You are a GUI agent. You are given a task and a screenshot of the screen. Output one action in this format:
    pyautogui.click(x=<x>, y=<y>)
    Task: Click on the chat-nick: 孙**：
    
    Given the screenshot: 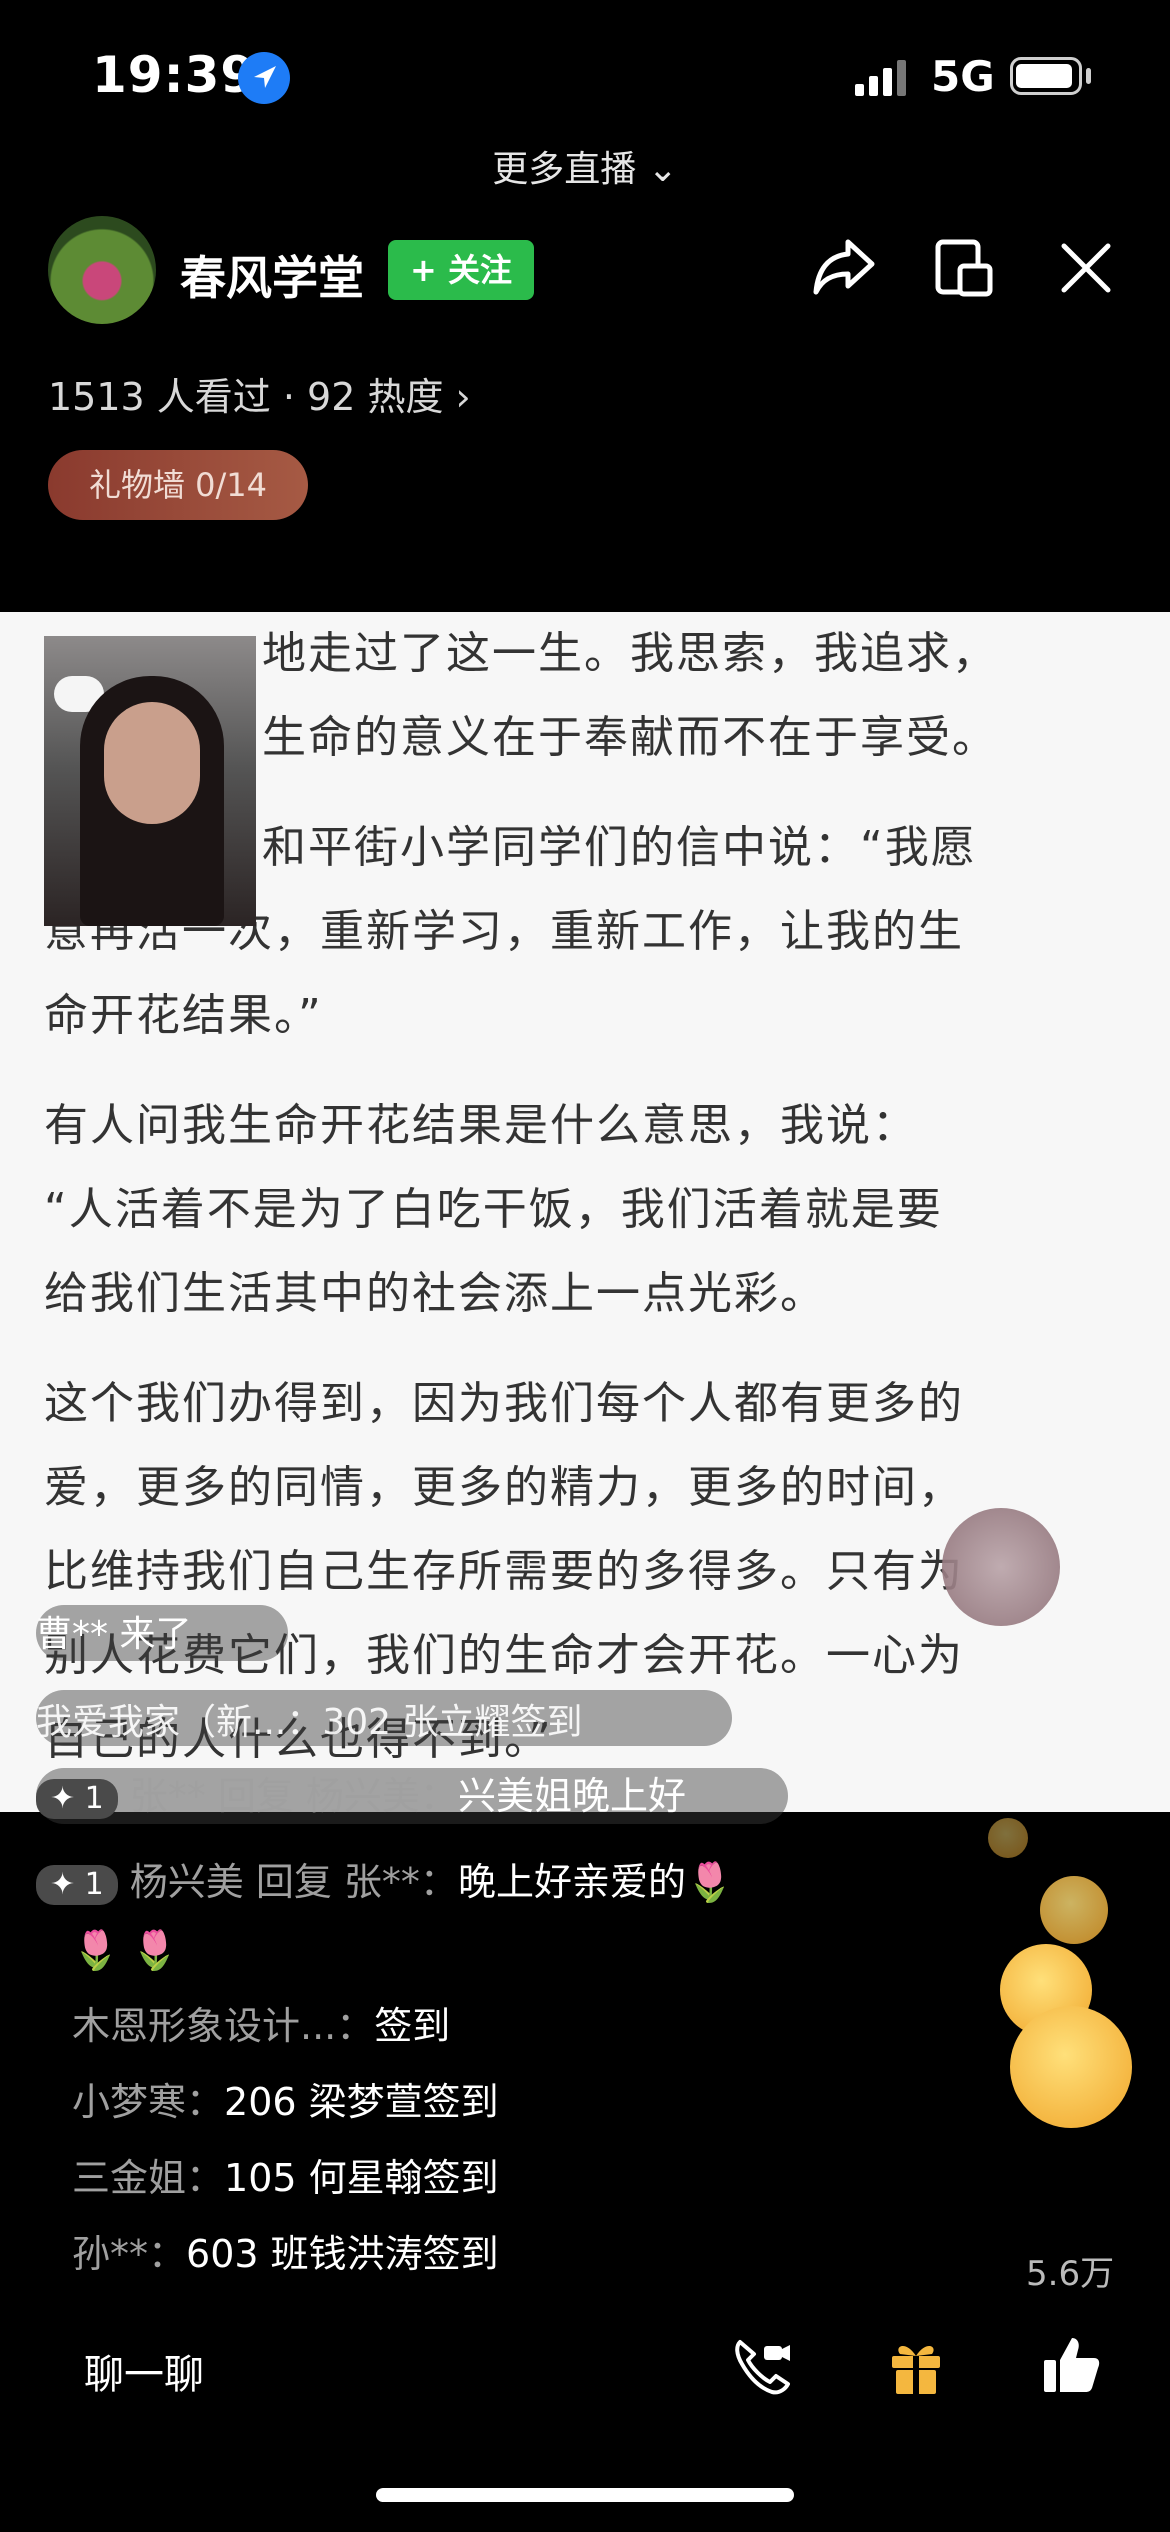 What is the action you would take?
    pyautogui.click(x=129, y=2254)
    